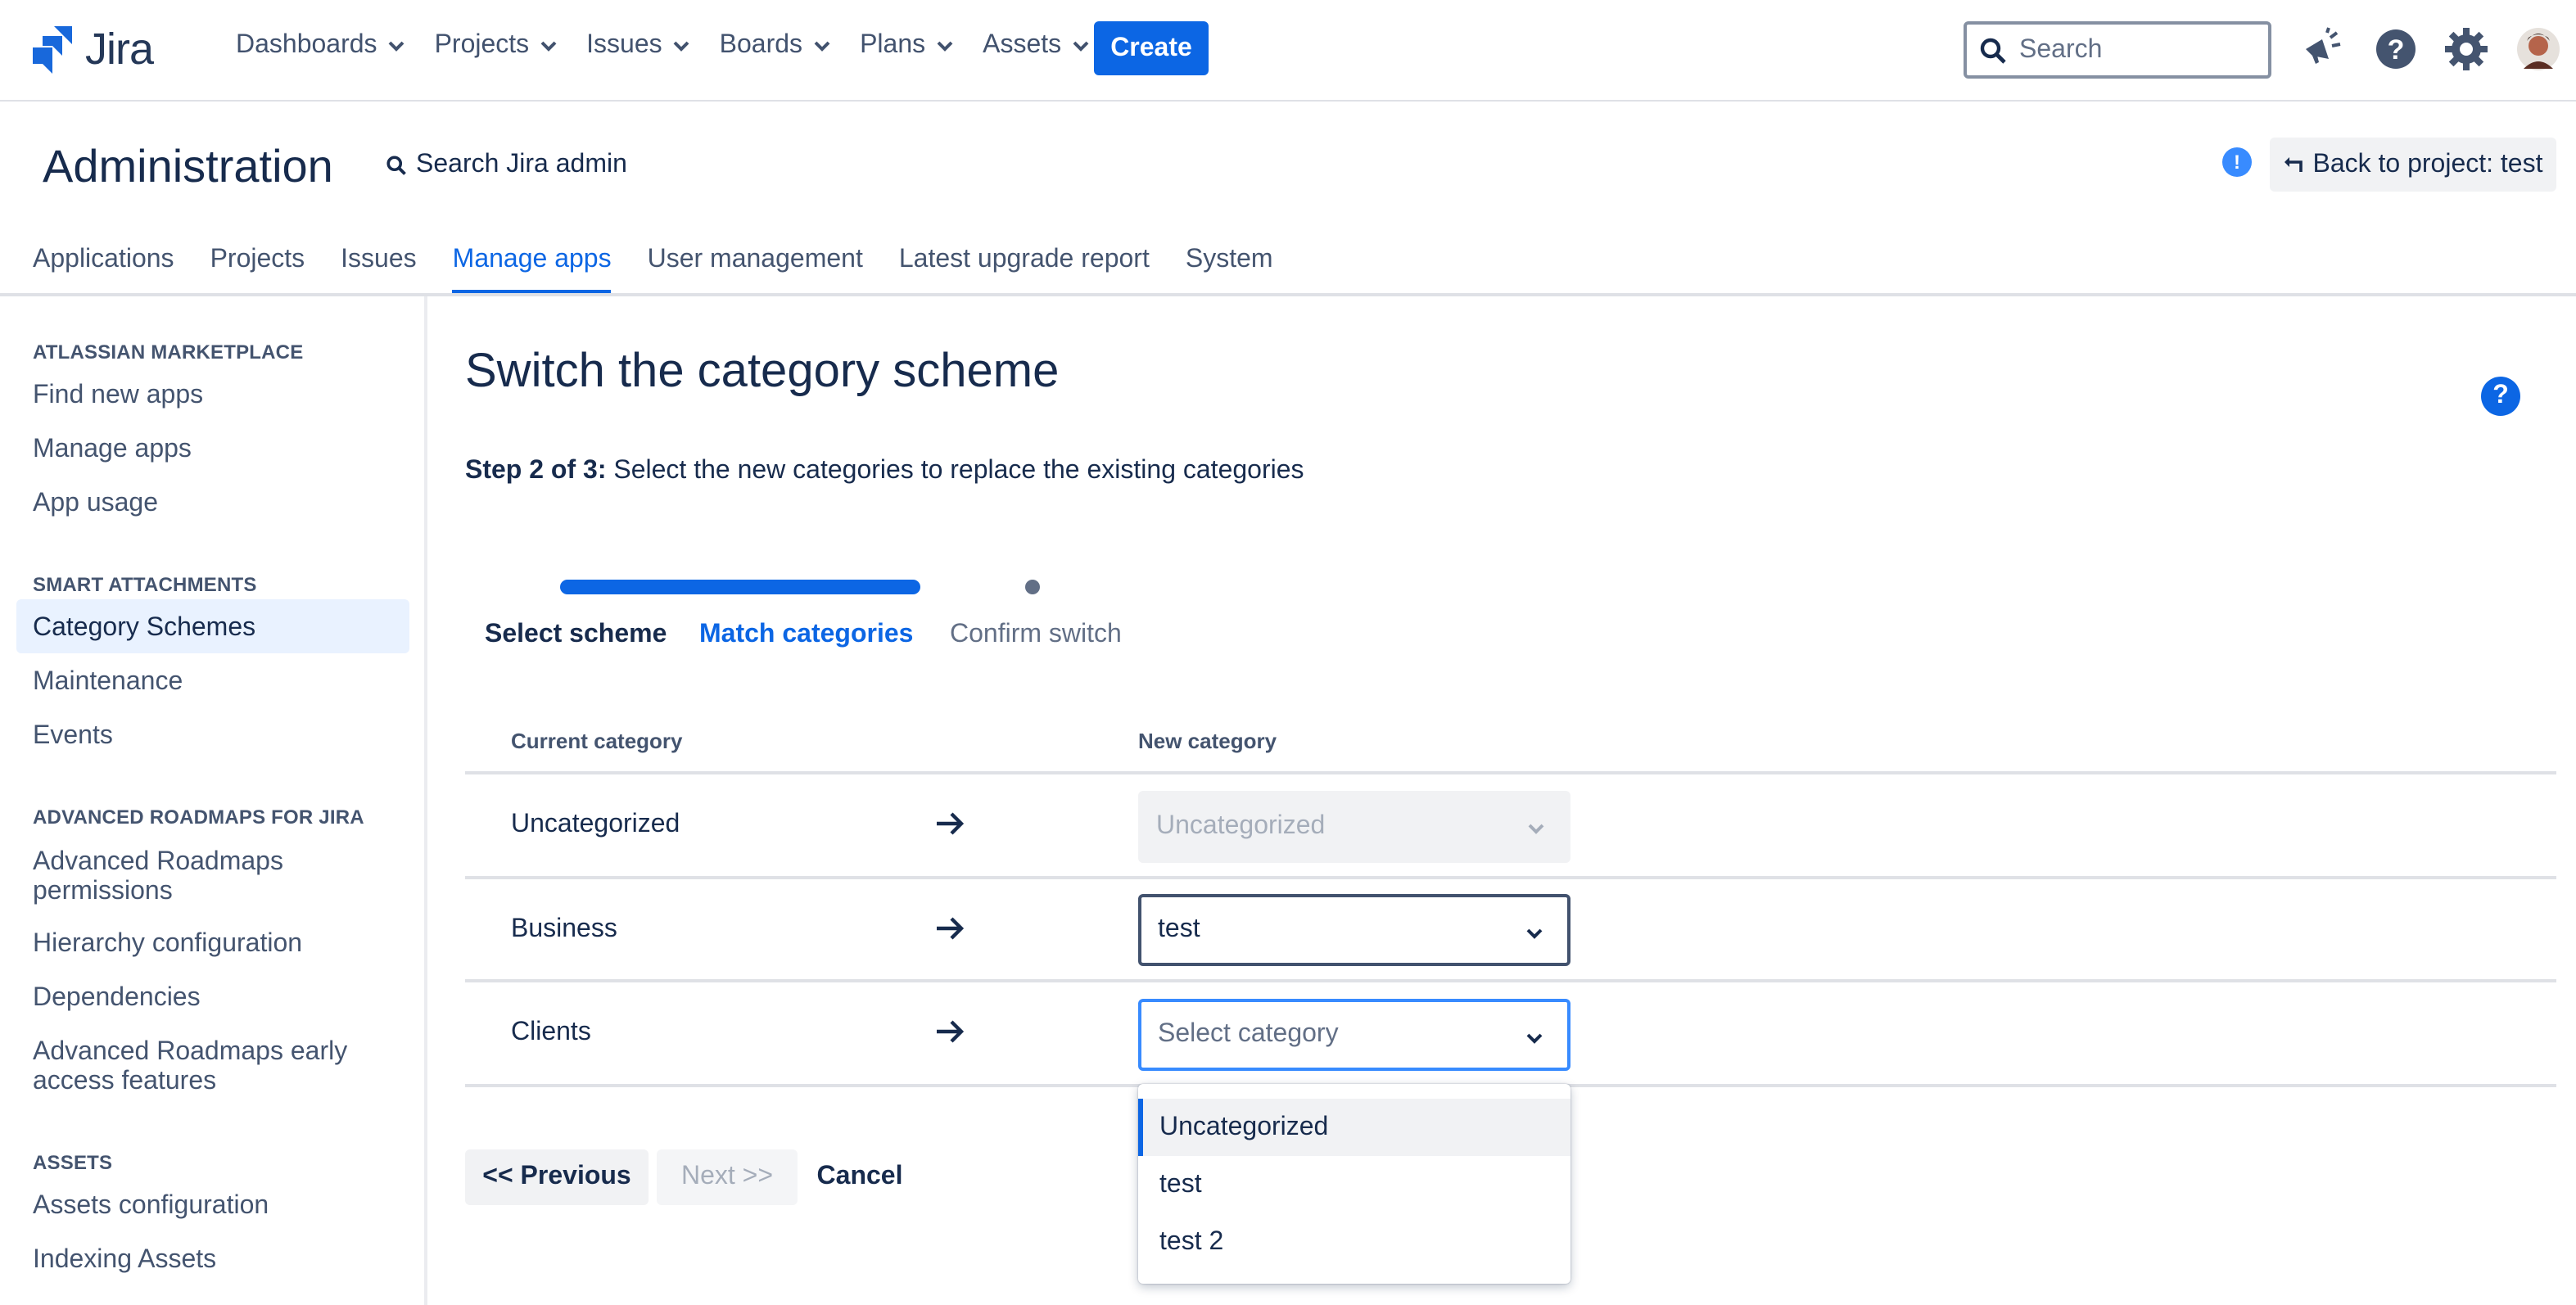 The height and width of the screenshot is (1305, 2576). Describe the element at coordinates (532, 270) in the screenshot. I see `tab-manage-apps: Manage apps` at that location.